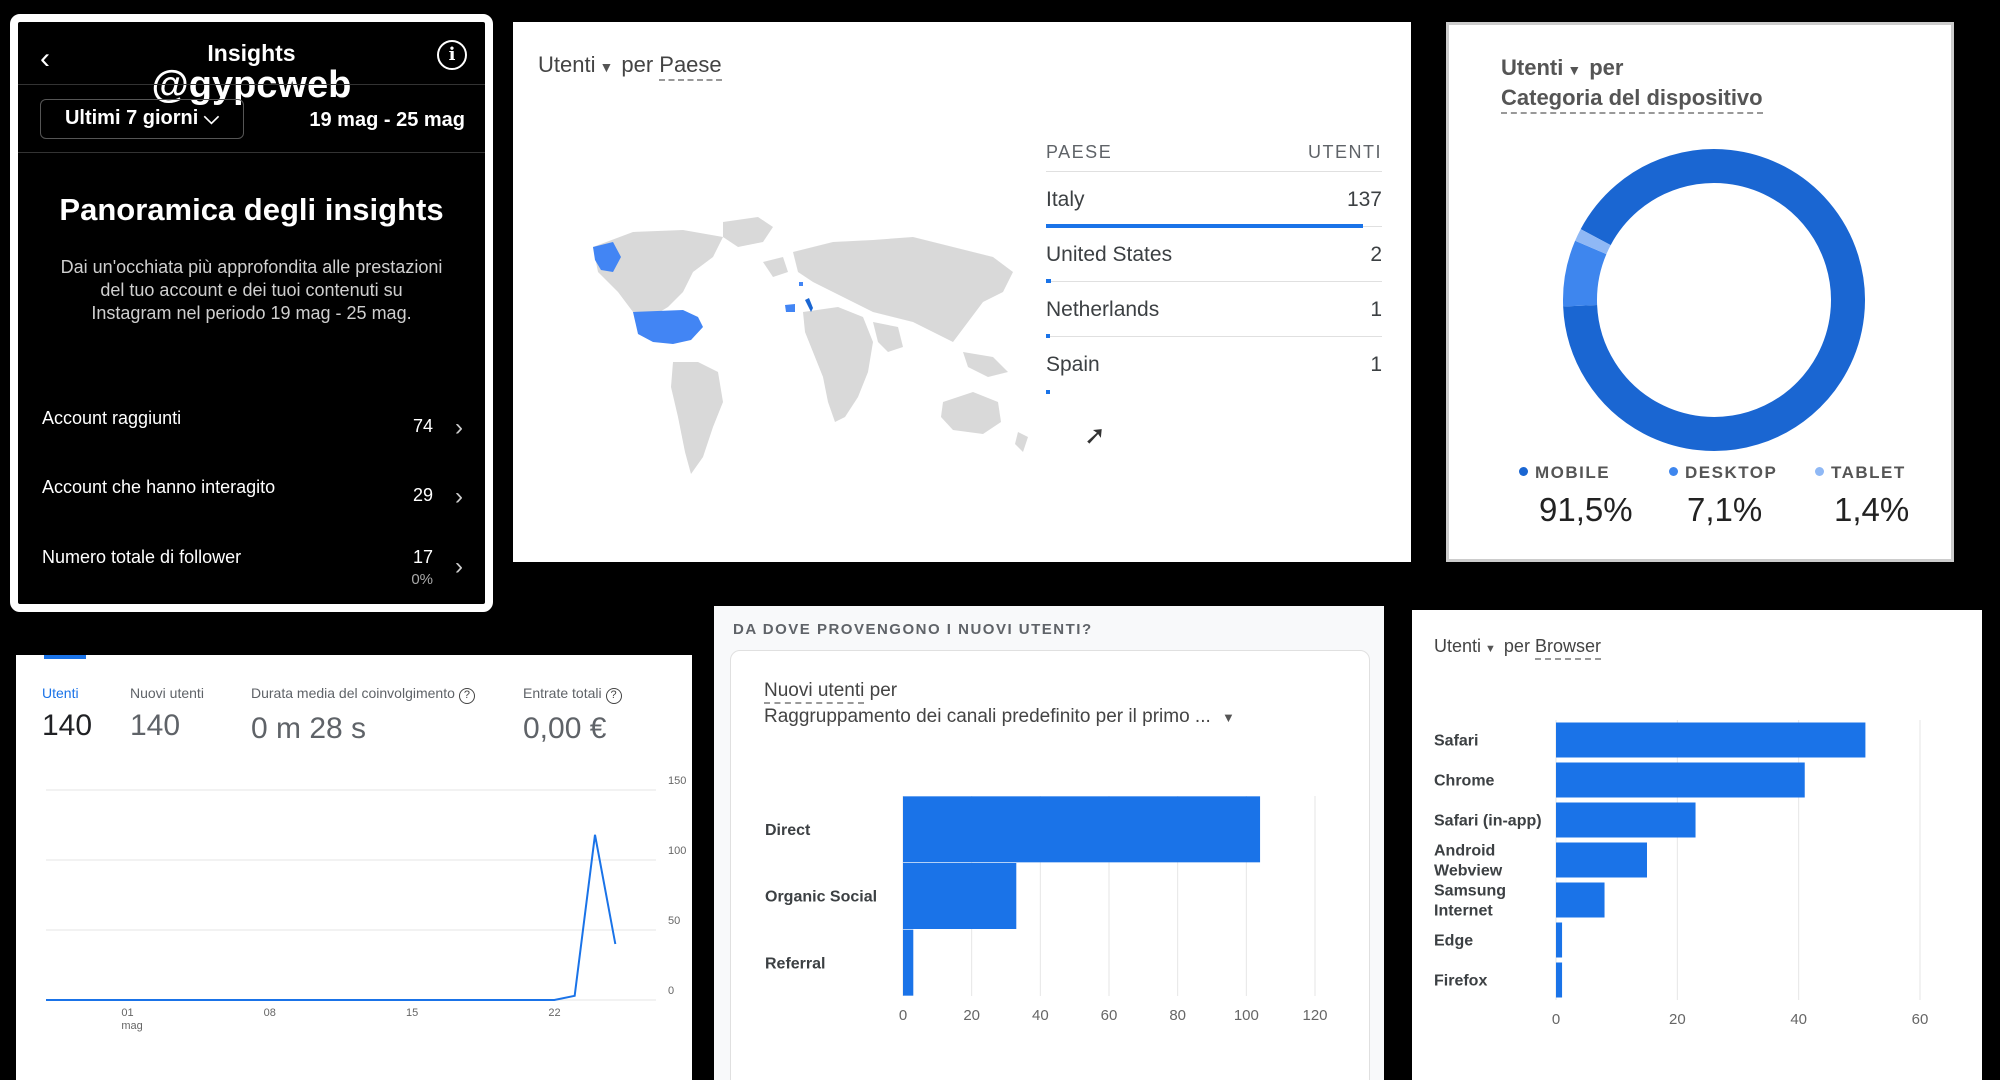 Image resolution: width=2000 pixels, height=1080 pixels. What do you see at coordinates (422, 495) in the screenshot?
I see `metric-value: 29` at bounding box center [422, 495].